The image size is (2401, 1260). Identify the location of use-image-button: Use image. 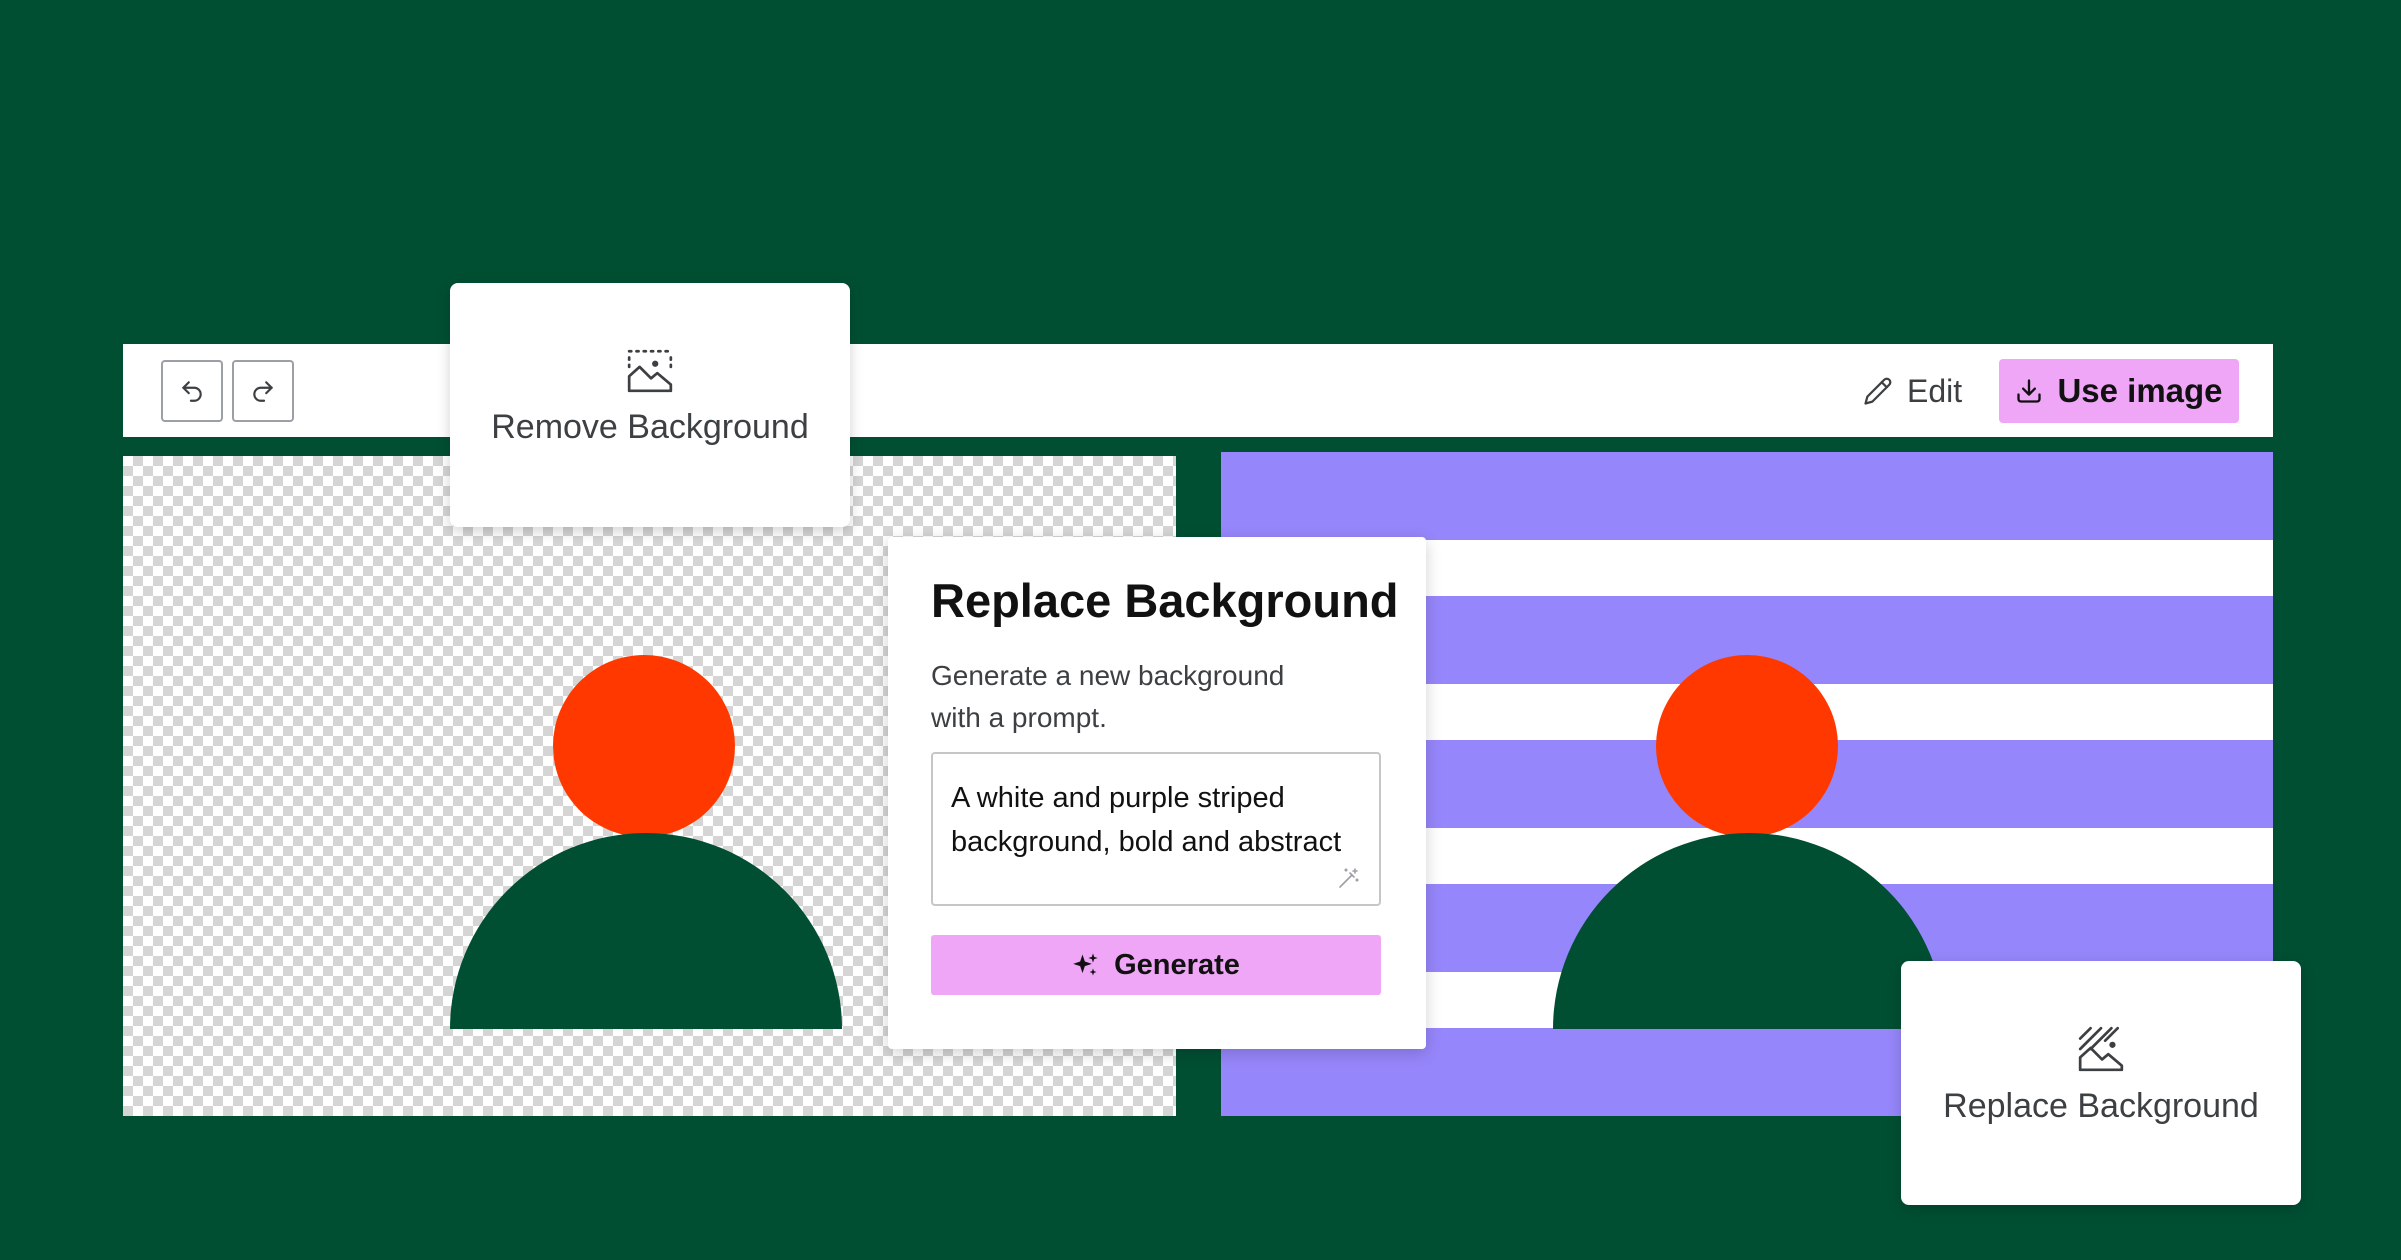
(2119, 391).